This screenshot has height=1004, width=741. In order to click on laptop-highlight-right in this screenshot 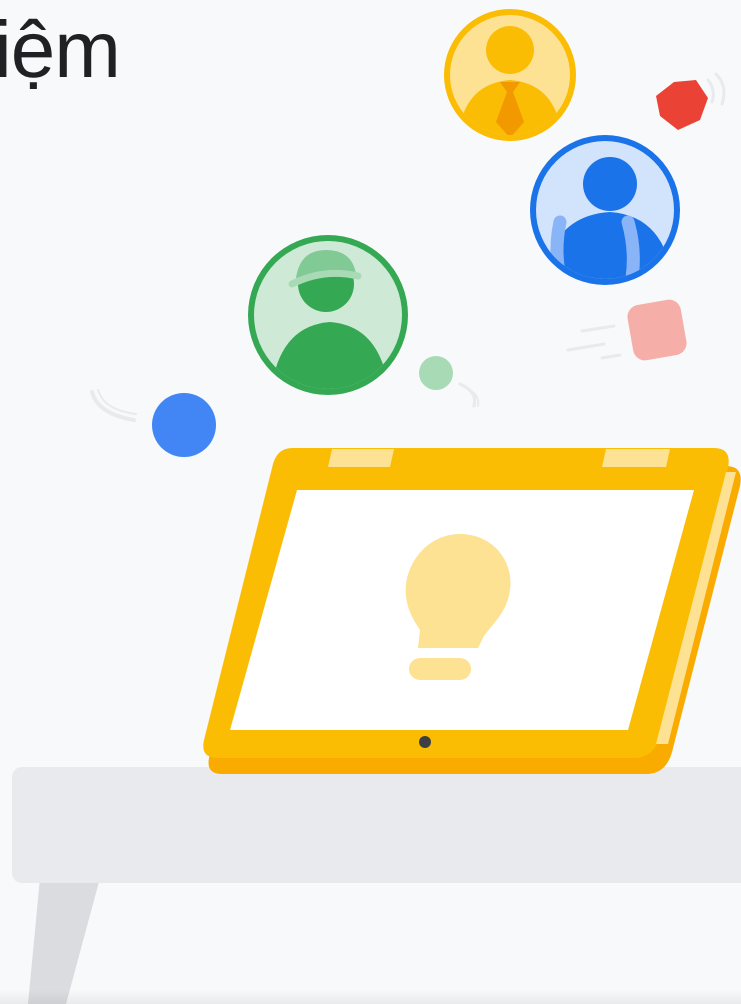, I will do `click(636, 458)`.